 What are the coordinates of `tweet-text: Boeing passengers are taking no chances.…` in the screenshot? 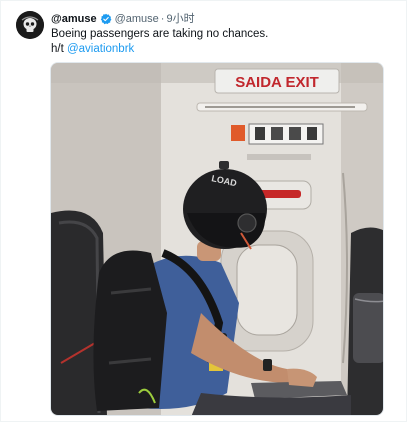 It's located at (159, 42).